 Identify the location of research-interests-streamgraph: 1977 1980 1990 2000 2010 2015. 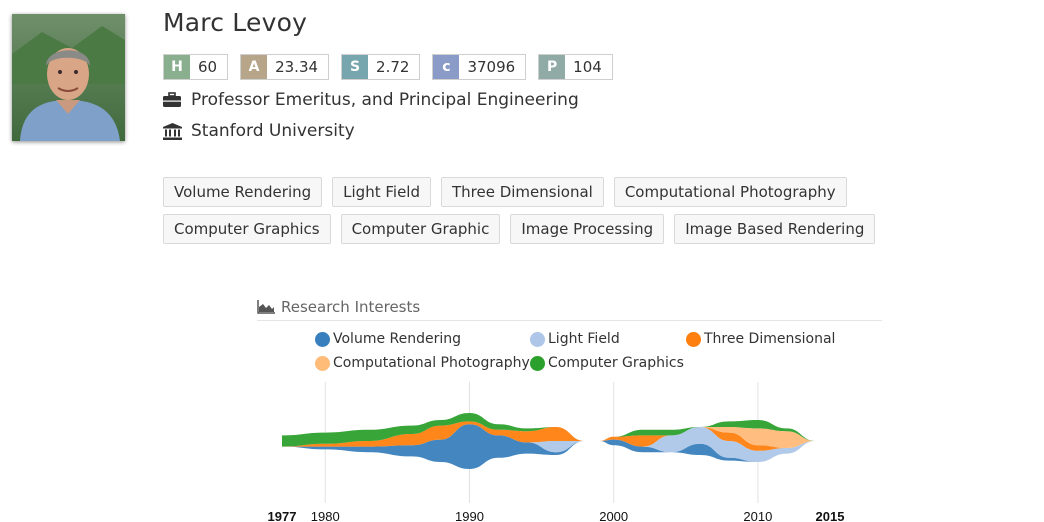
(556, 452).